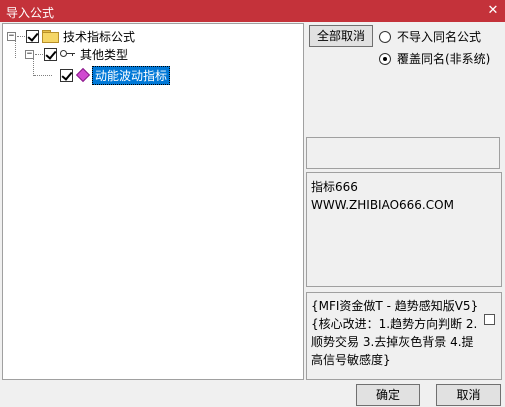 The height and width of the screenshot is (407, 505). I want to click on formula-gem-icon, so click(83, 75).